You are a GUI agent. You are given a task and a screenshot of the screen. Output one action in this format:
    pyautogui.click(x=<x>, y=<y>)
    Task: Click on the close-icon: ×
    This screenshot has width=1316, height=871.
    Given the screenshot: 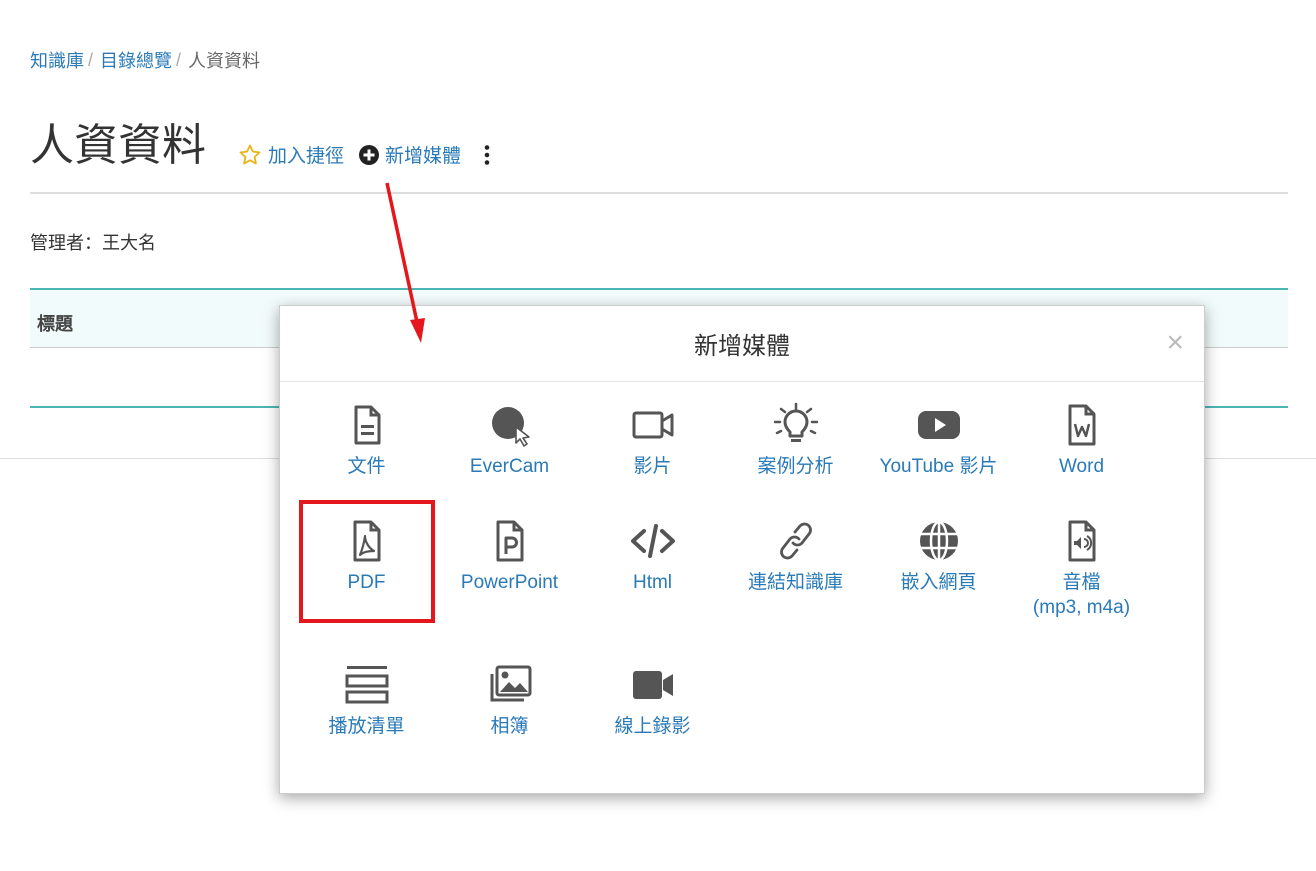 What is the action you would take?
    pyautogui.click(x=1175, y=343)
    